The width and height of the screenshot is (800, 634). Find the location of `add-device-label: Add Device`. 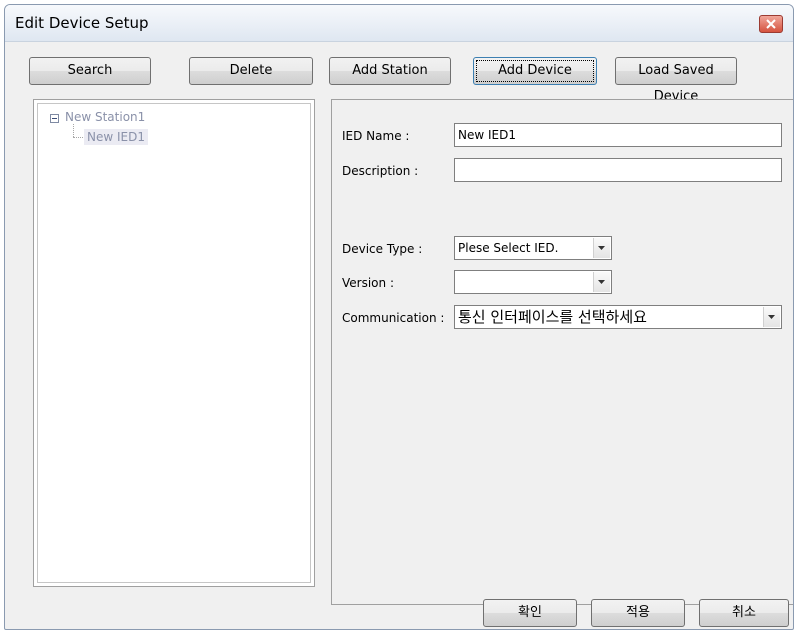

add-device-label: Add Device is located at coordinates (535, 70).